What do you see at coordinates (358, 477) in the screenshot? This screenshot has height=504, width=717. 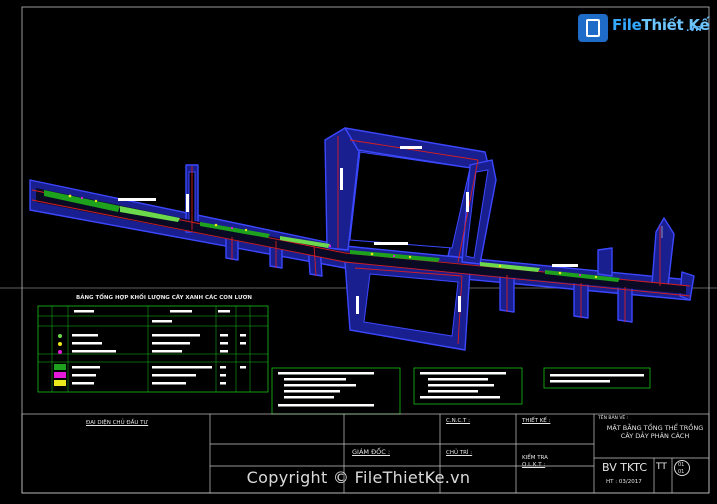 I see `copyright-watermark: Copyright © FileThietKe.vn` at bounding box center [358, 477].